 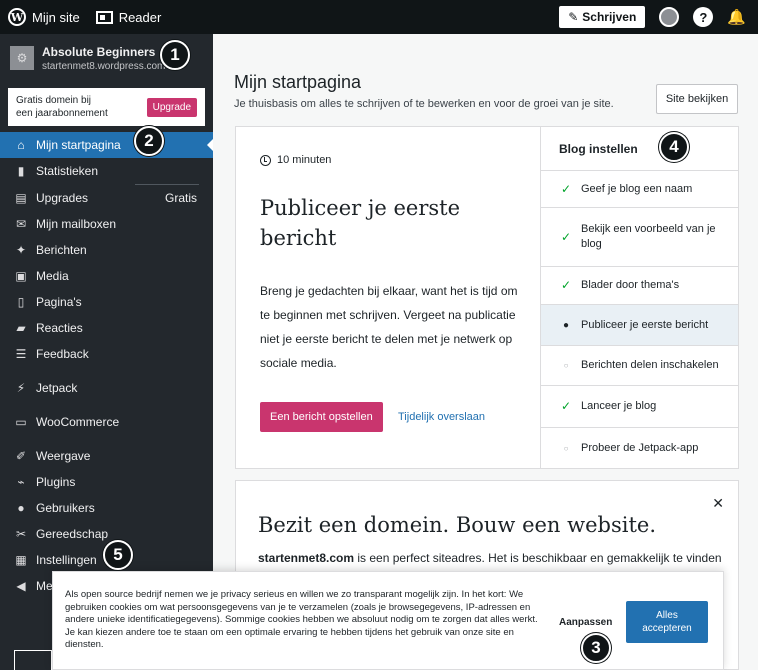 What do you see at coordinates (306, 558) in the screenshot?
I see `domain-name: startenmet8.com` at bounding box center [306, 558].